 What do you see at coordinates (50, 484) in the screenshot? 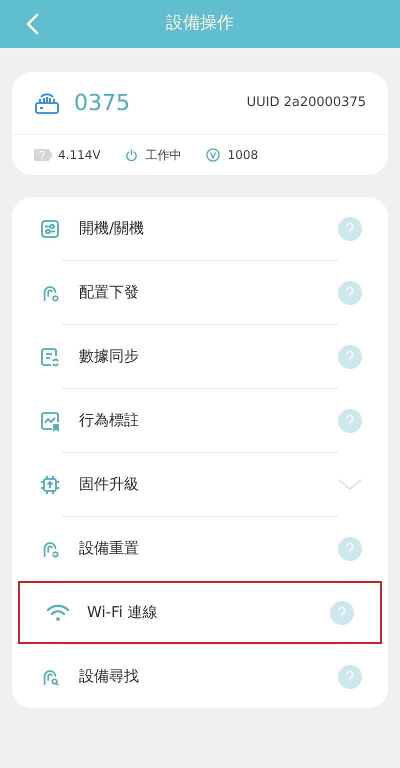
I see `chip-upload-icon` at bounding box center [50, 484].